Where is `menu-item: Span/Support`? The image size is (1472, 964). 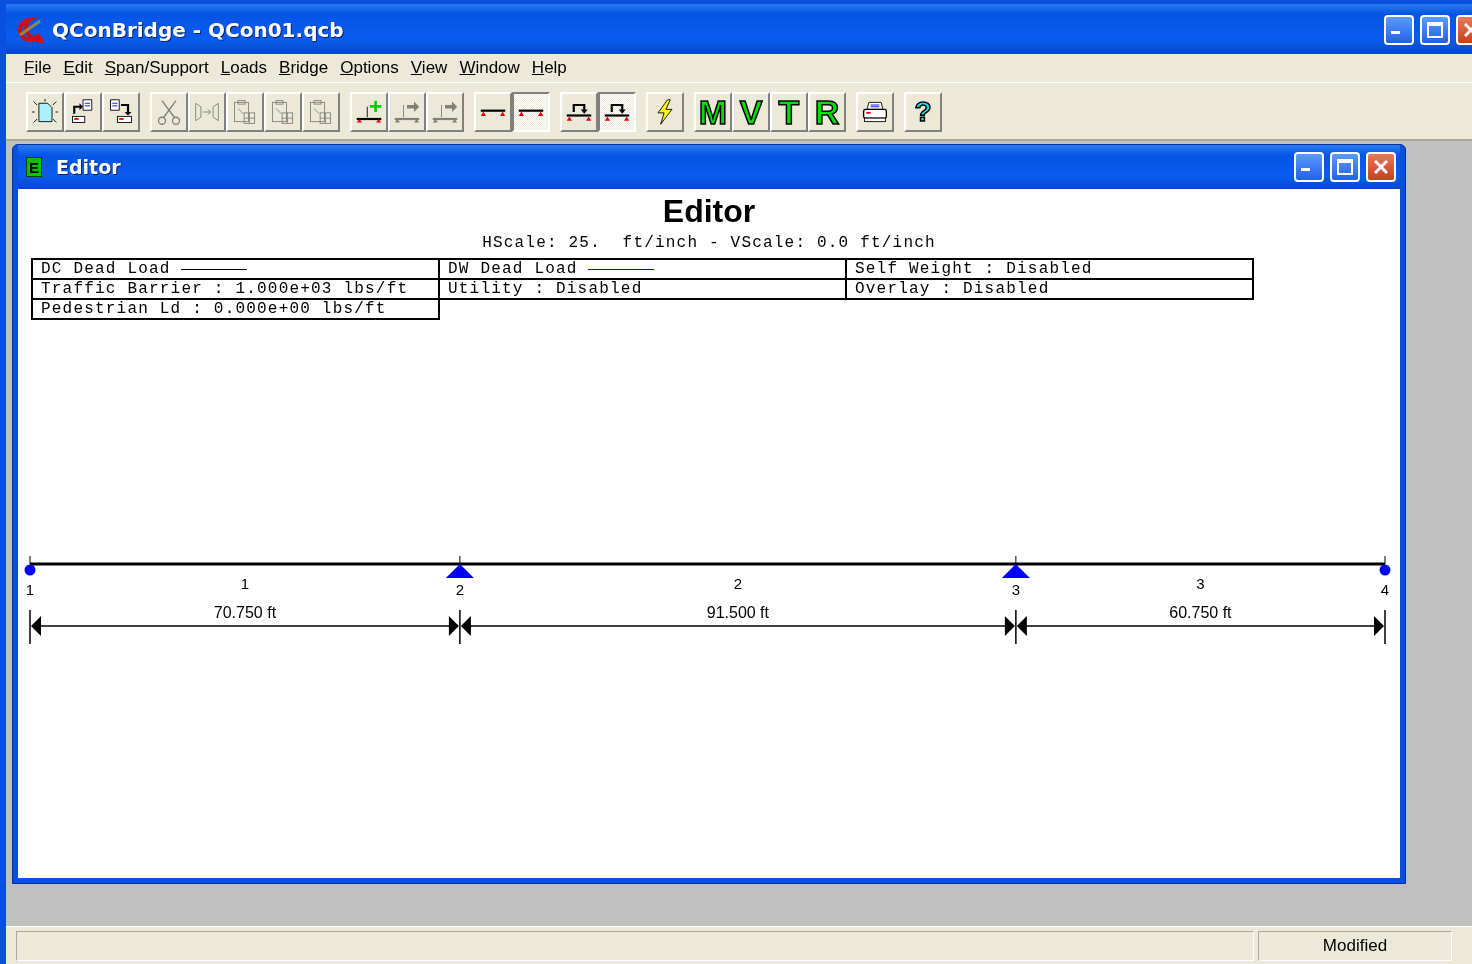
menu-item: Span/Support is located at coordinates (156, 68).